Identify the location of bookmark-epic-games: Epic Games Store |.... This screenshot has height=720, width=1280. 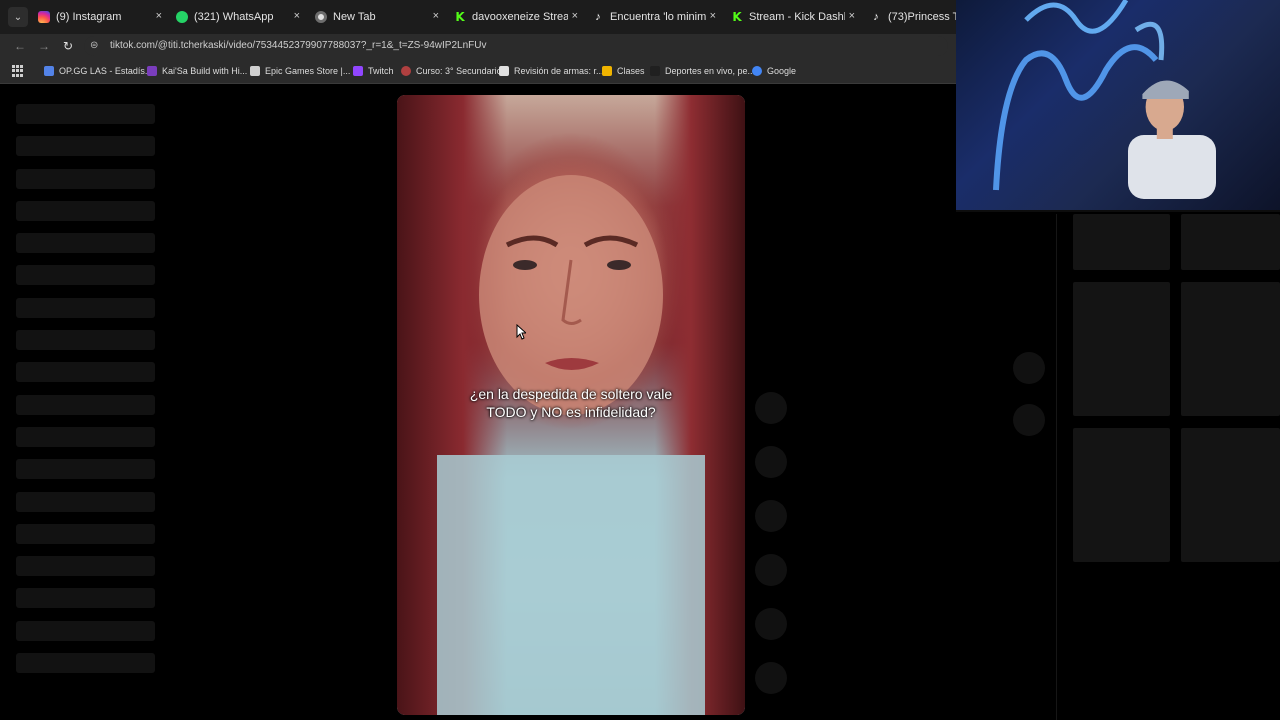
(300, 71).